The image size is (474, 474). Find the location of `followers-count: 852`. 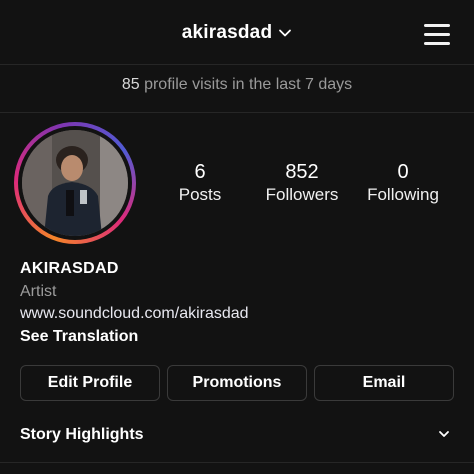

followers-count: 852 is located at coordinates (302, 172).